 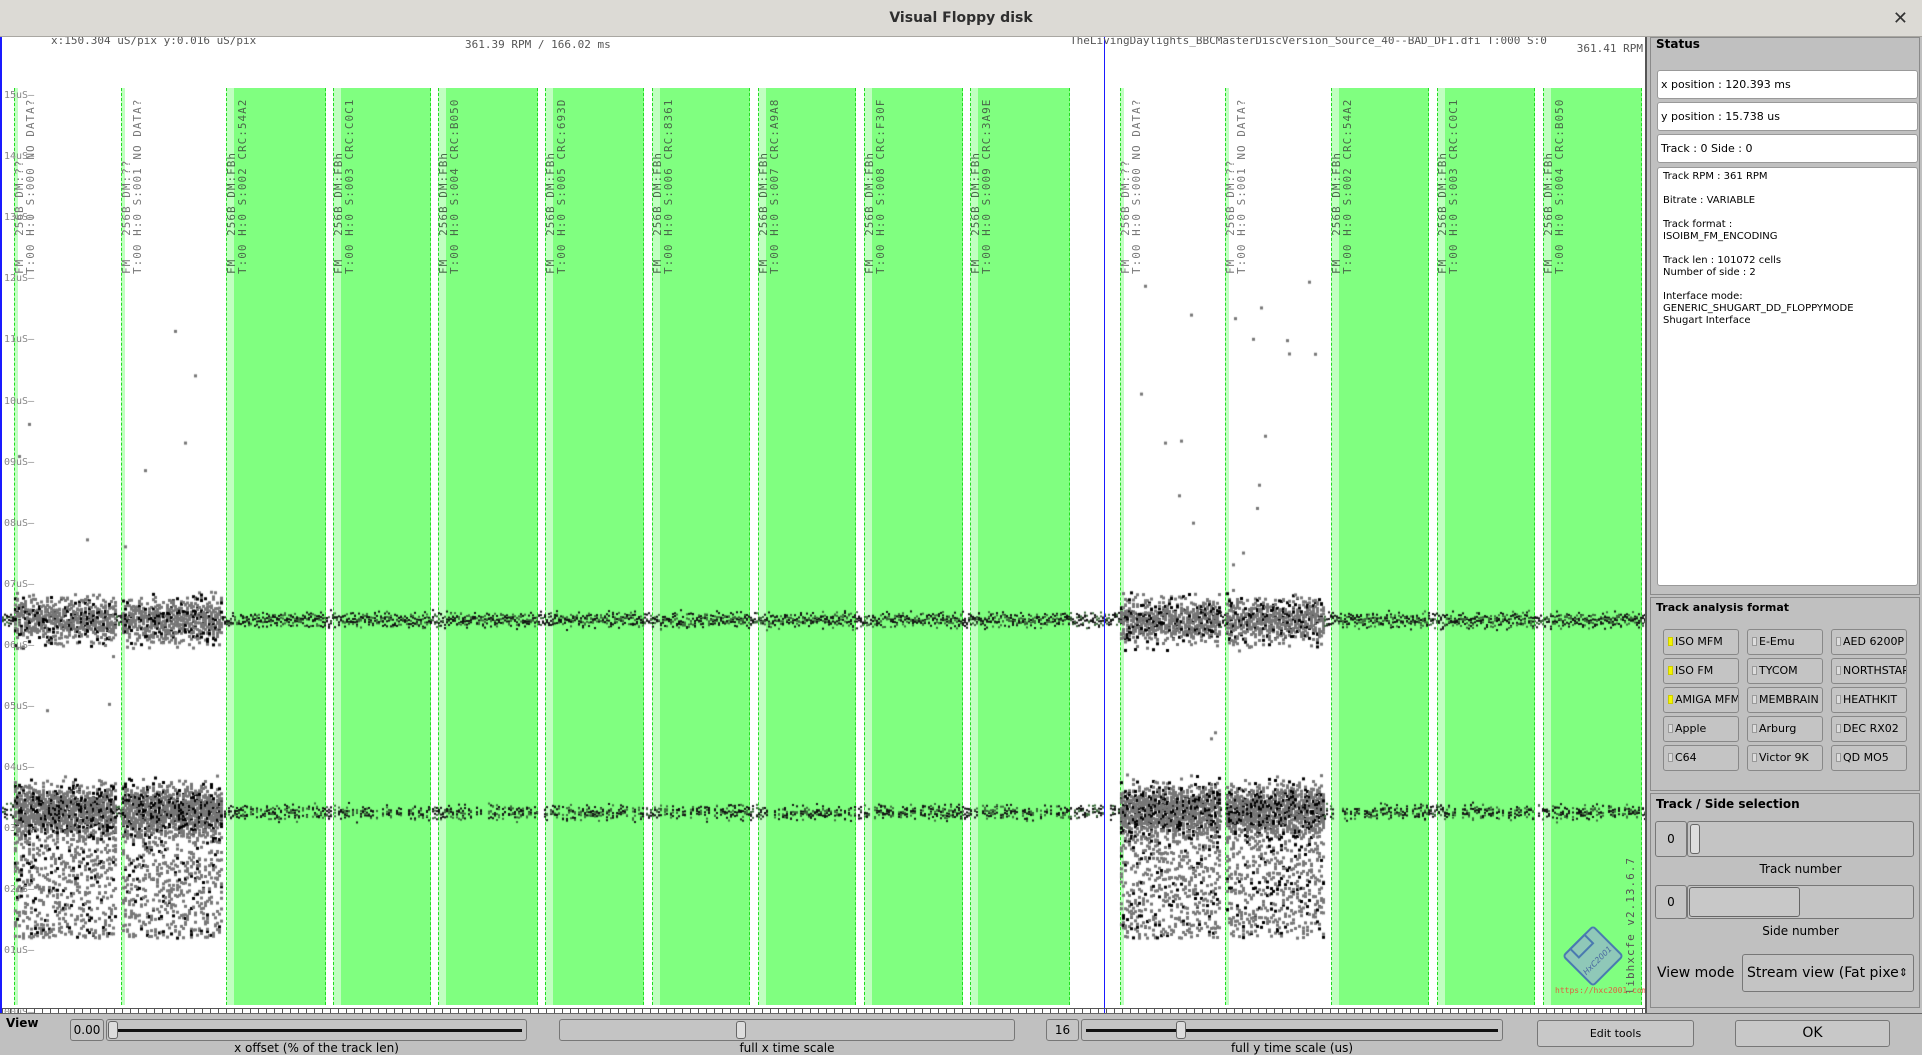 I want to click on x-offset-slider, so click(x=316, y=1030).